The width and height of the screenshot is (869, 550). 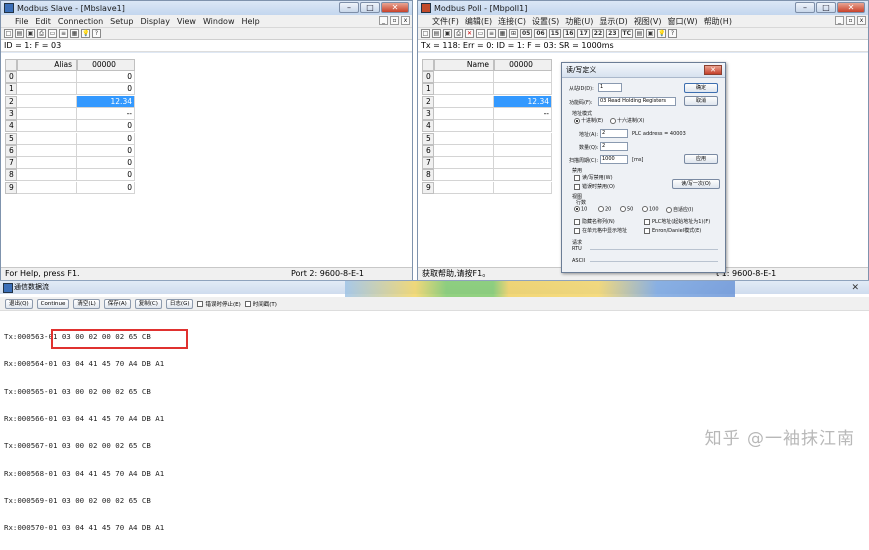 What do you see at coordinates (106, 101) in the screenshot?
I see `value-cell: 12.34` at bounding box center [106, 101].